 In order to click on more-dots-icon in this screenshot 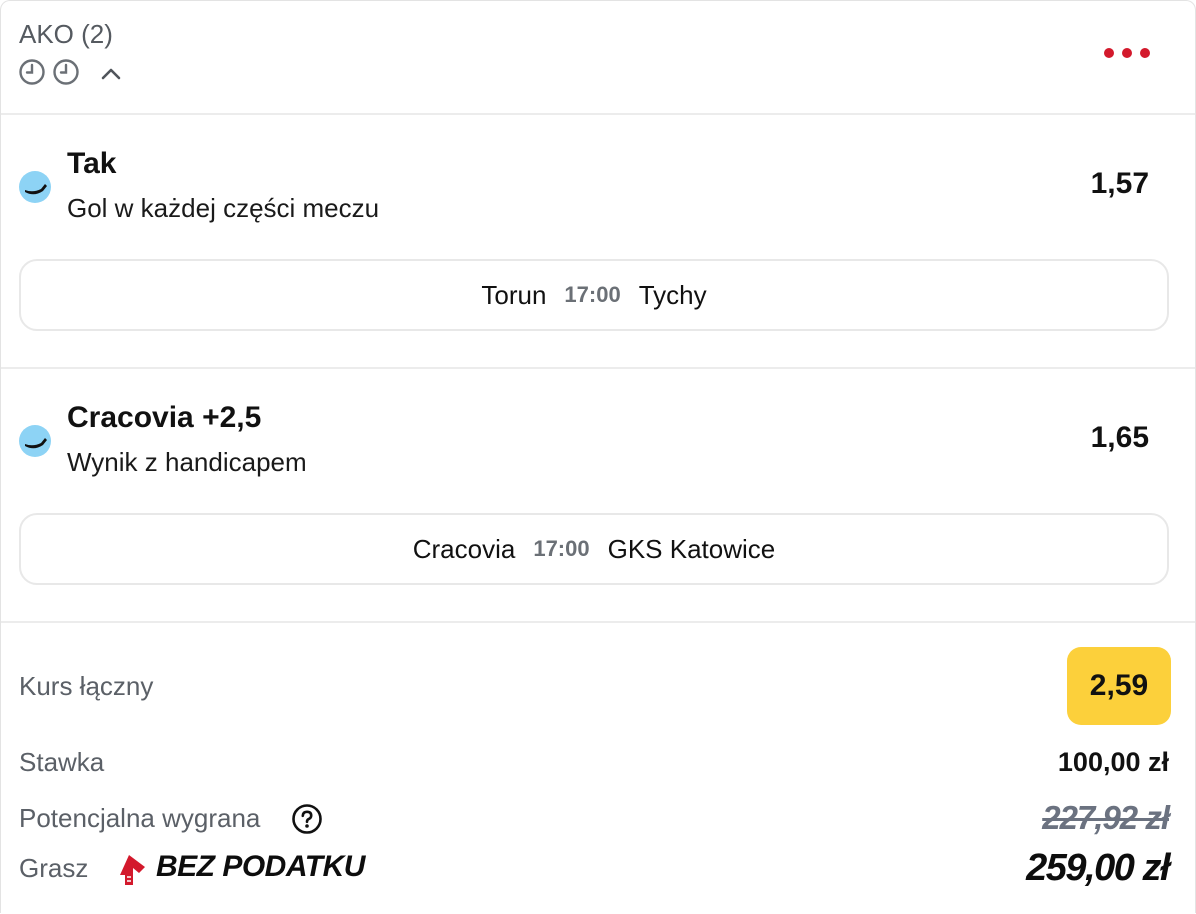, I will do `click(1127, 53)`.